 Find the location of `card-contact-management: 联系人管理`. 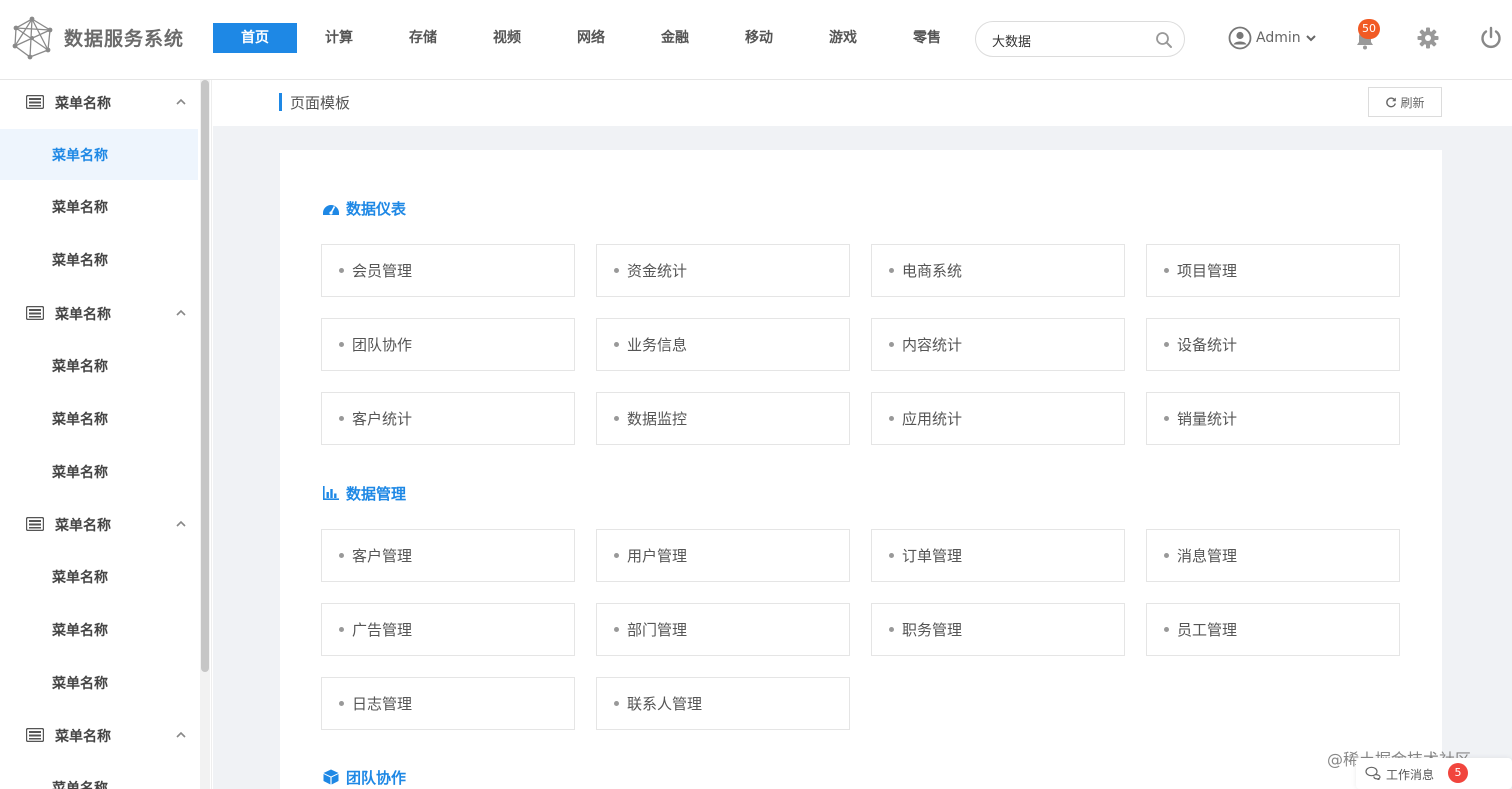

card-contact-management: 联系人管理 is located at coordinates (723, 703).